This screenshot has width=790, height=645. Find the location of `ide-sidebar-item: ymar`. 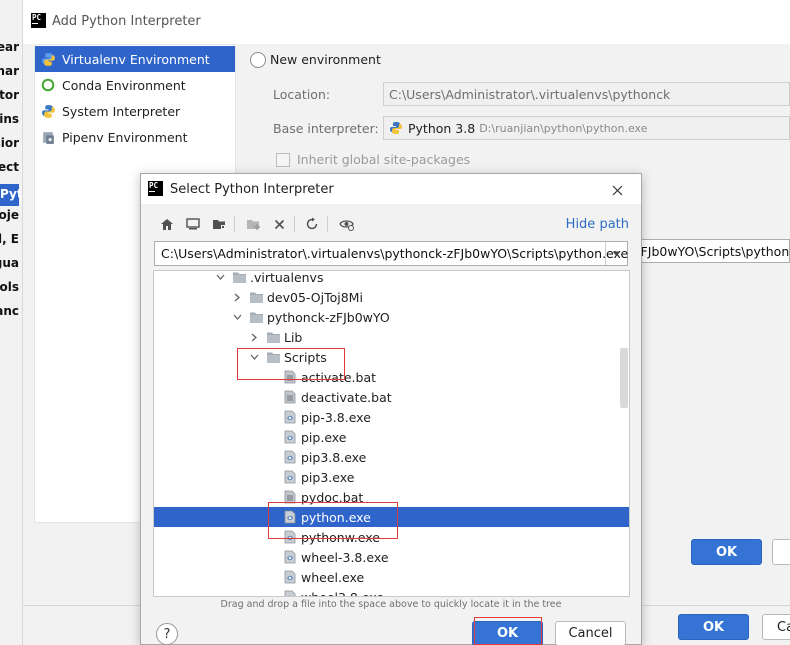

ide-sidebar-item: ymar is located at coordinates (9, 71).